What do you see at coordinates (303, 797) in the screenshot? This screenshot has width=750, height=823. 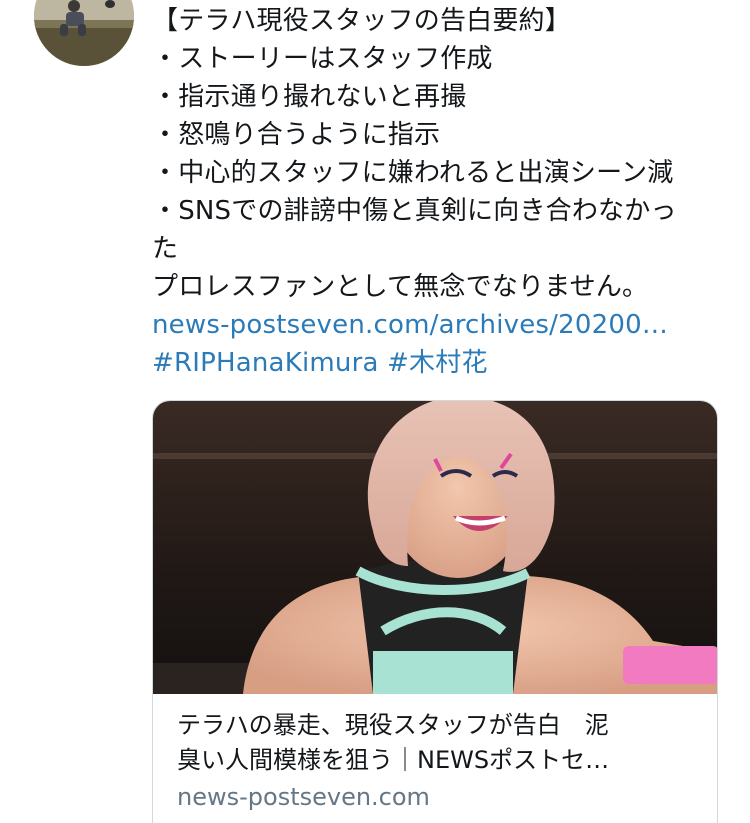 I see `card-domain: news-postseven.com` at bounding box center [303, 797].